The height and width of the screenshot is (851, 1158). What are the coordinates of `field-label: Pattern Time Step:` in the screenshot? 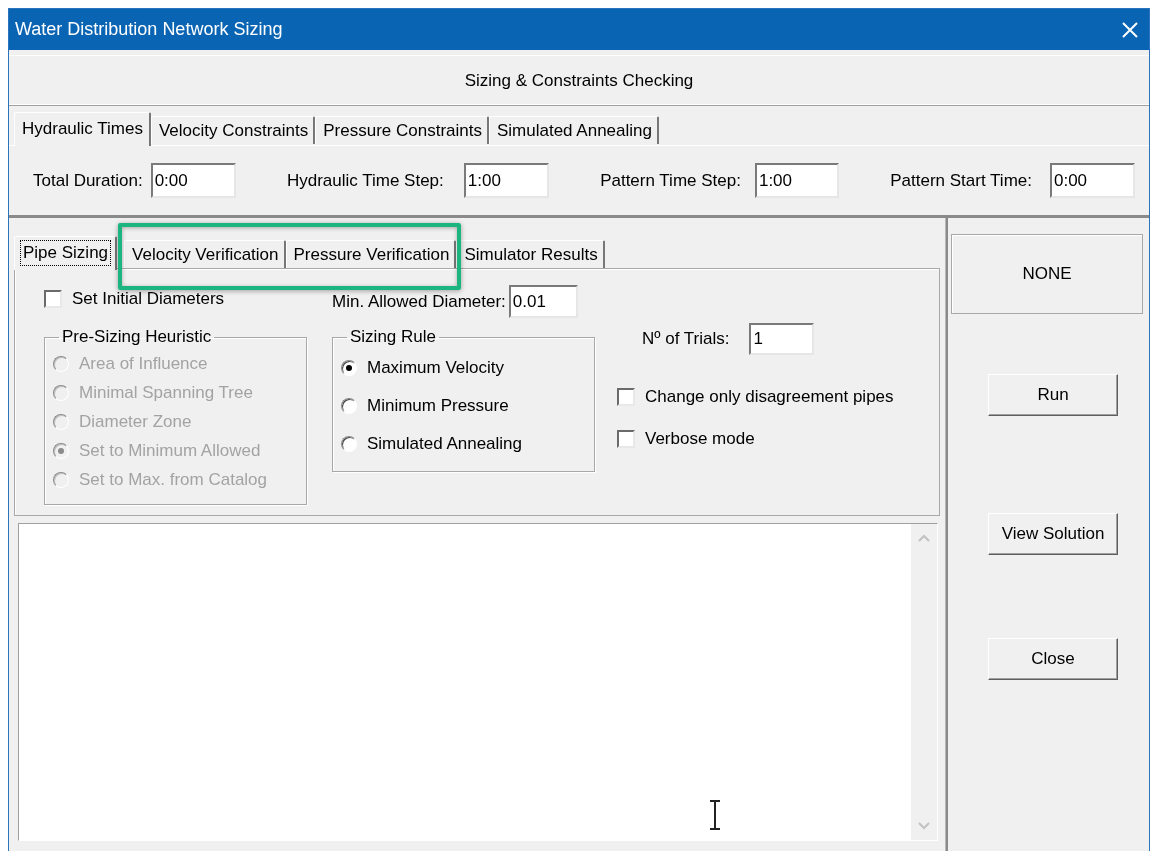 It's located at (670, 180).